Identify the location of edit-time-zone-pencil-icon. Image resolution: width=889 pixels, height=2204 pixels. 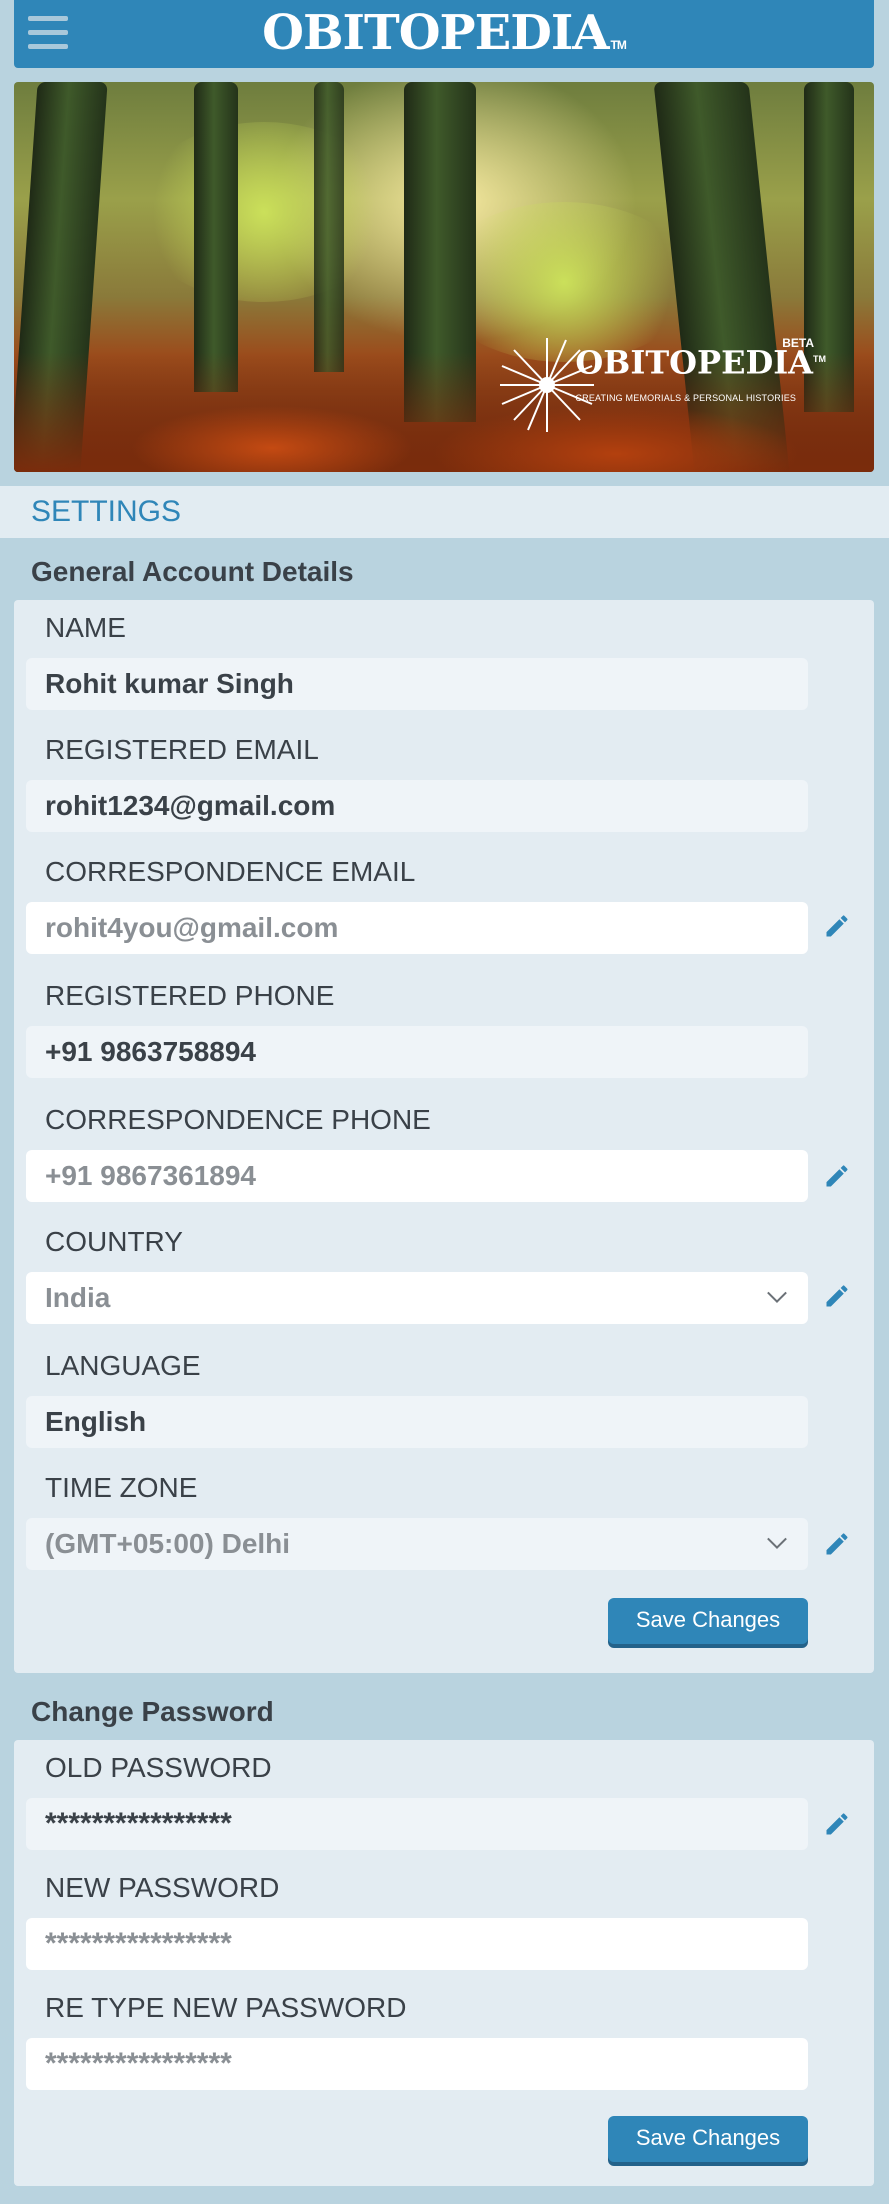
(837, 1544).